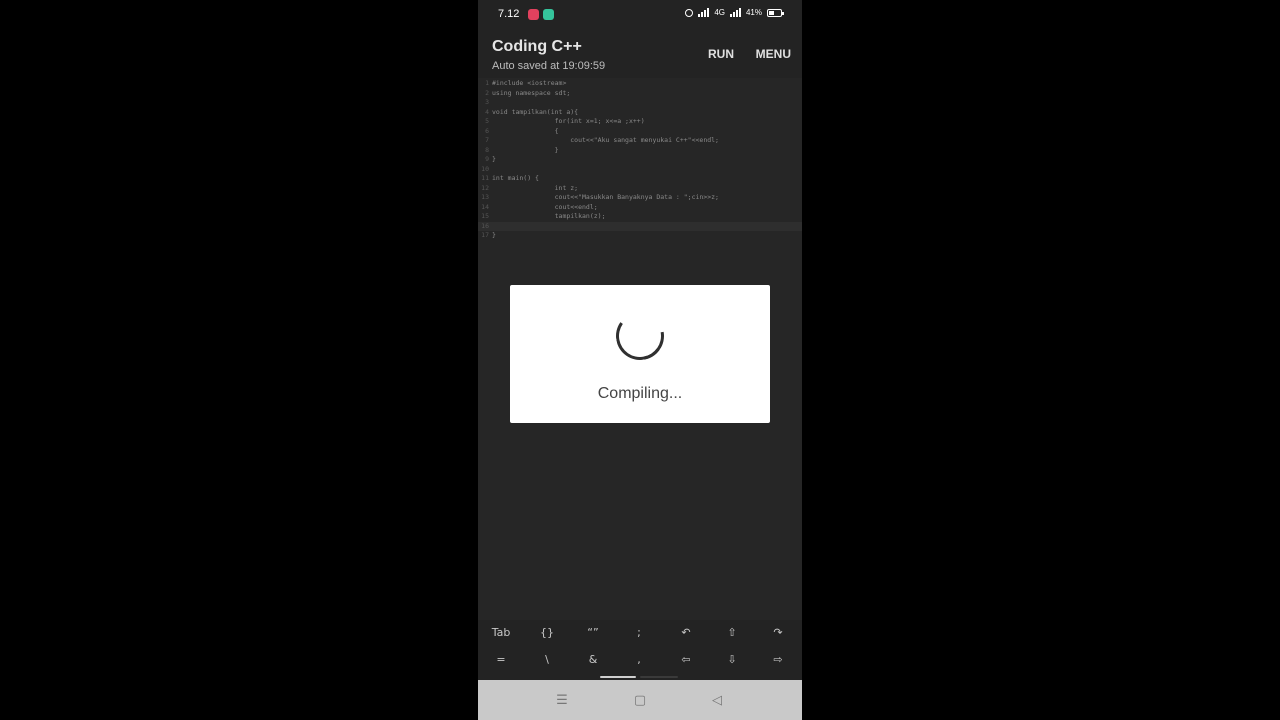  What do you see at coordinates (618, 677) in the screenshot?
I see `keyboard-page-indicator-active` at bounding box center [618, 677].